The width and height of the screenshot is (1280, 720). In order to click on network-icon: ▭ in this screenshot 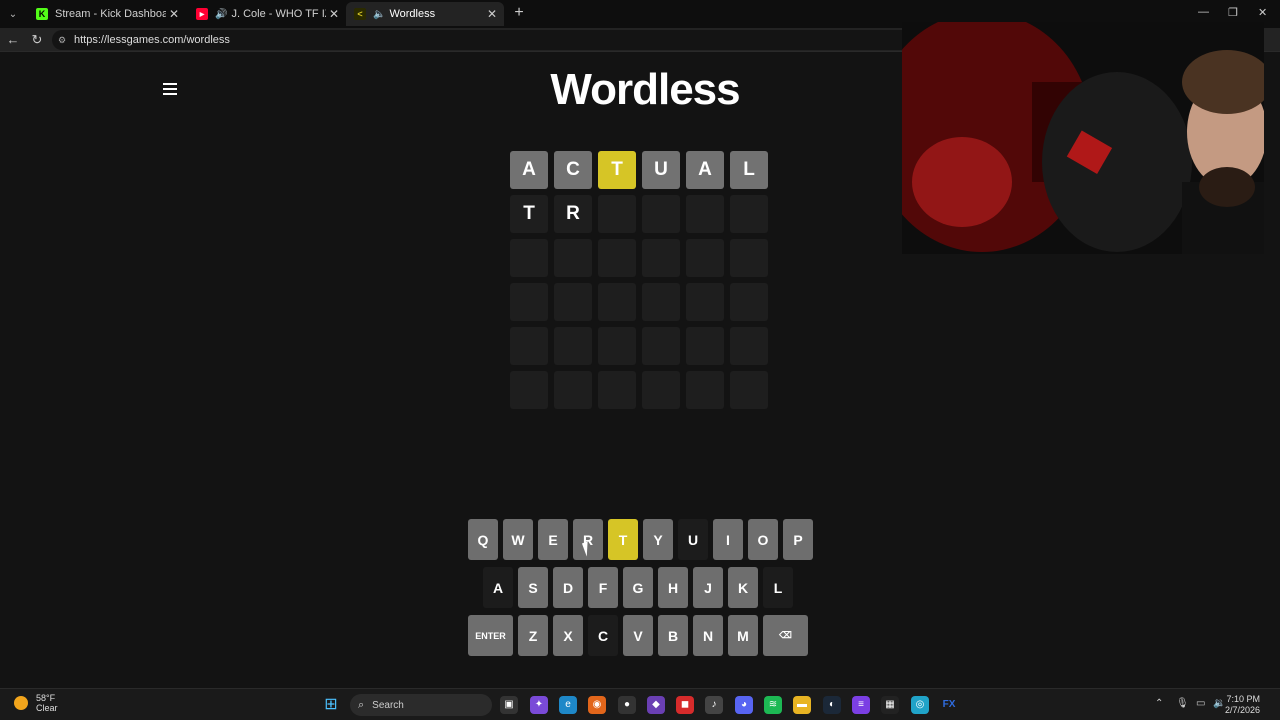, I will do `click(1200, 703)`.